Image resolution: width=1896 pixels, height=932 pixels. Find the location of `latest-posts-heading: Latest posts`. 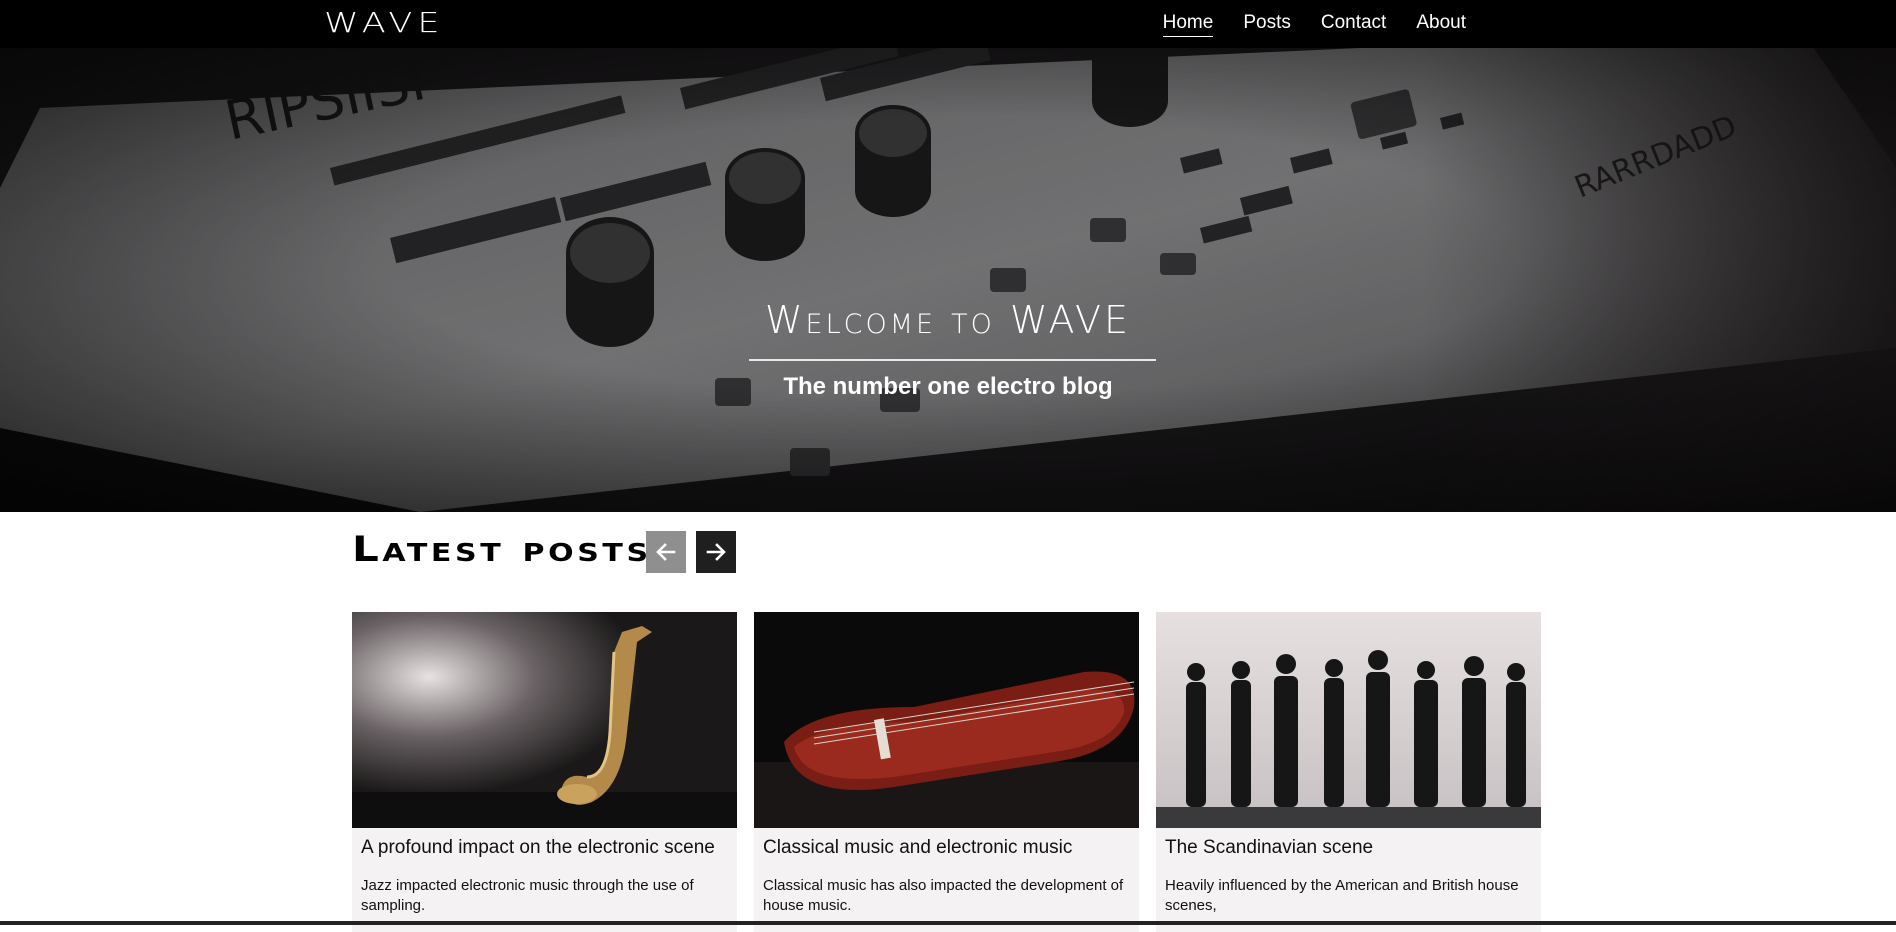

latest-posts-heading: Latest posts is located at coordinates (502, 550).